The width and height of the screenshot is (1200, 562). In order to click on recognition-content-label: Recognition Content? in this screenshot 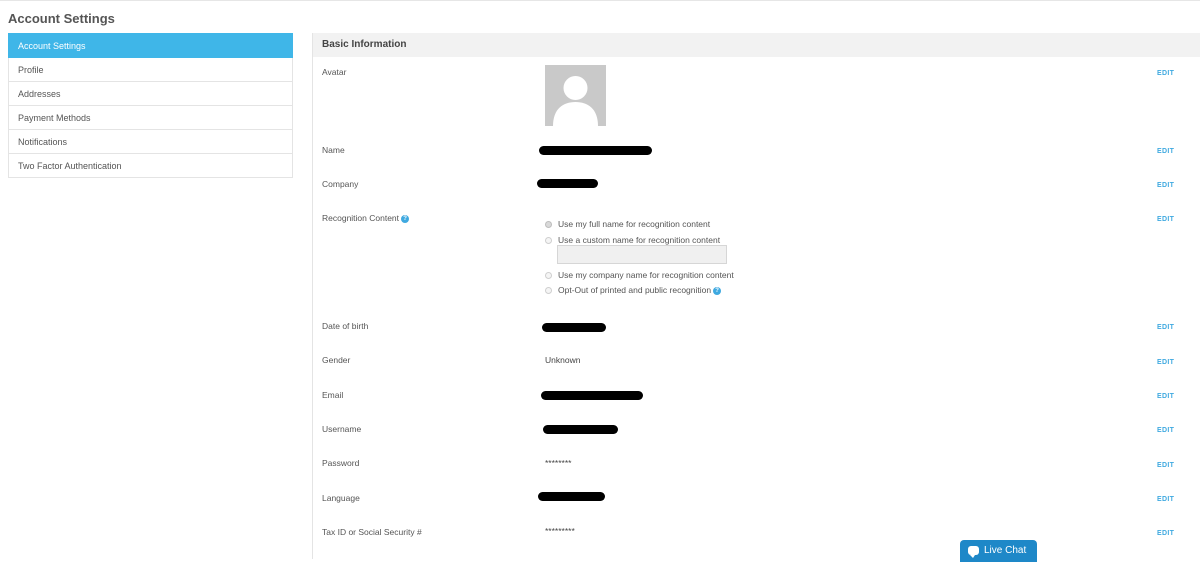, I will do `click(366, 218)`.